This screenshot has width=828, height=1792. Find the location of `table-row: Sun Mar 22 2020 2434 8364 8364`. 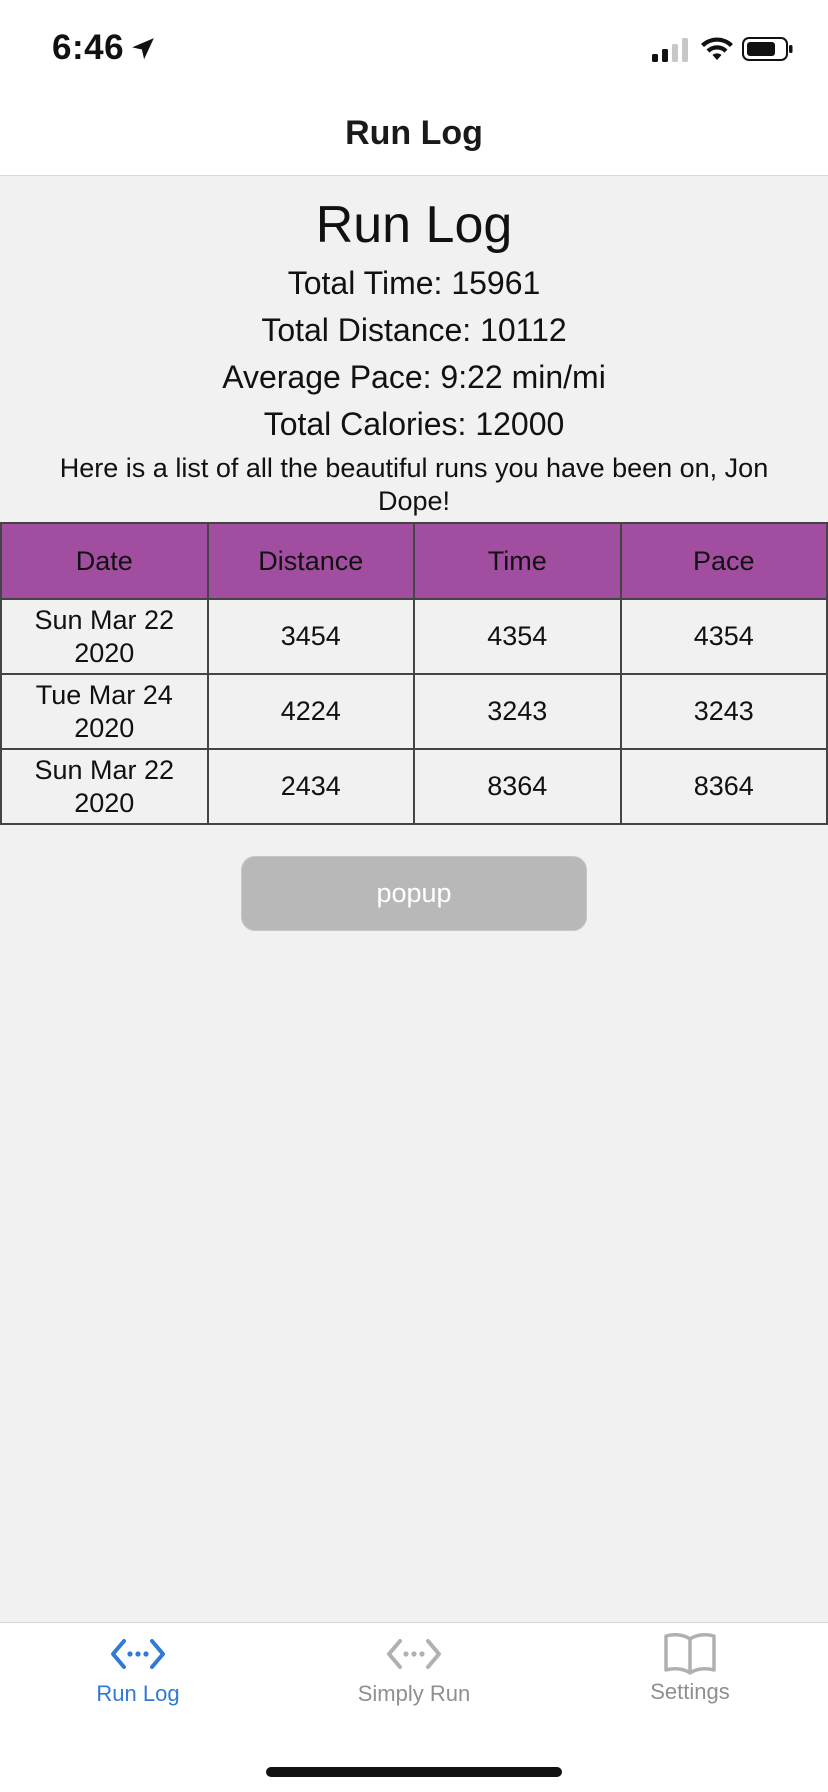

table-row: Sun Mar 22 2020 2434 8364 8364 is located at coordinates (414, 786).